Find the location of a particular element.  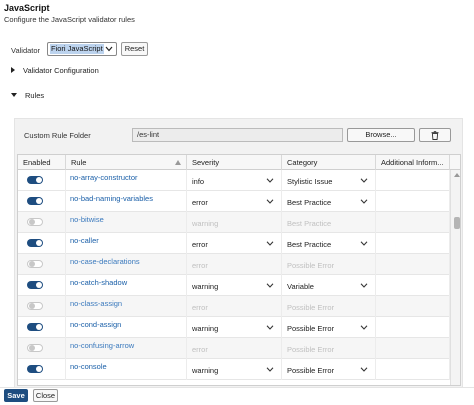

validator-configuration-toggle: Validator Configuration is located at coordinates (55, 70).